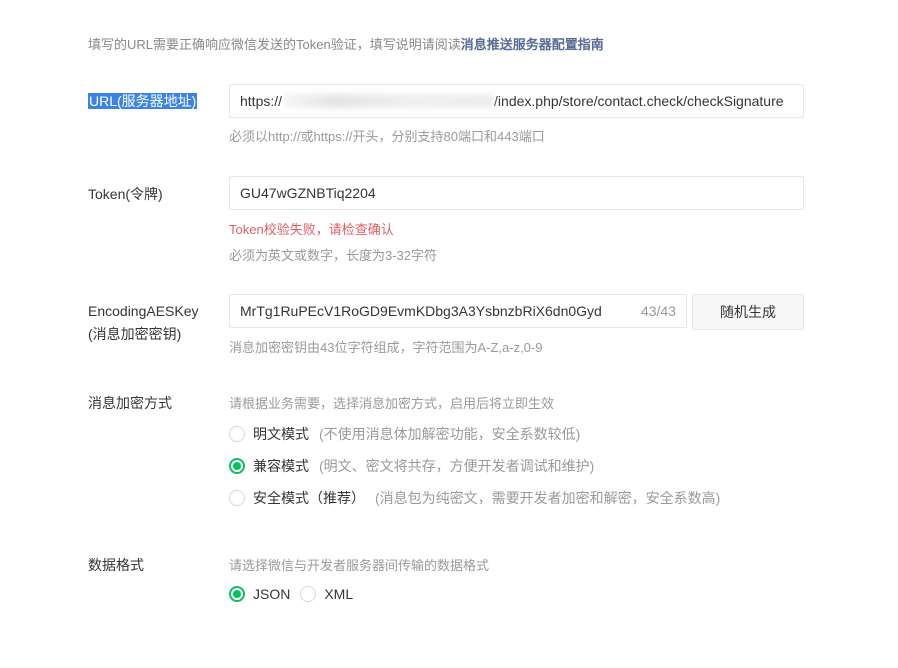 Image resolution: width=898 pixels, height=668 pixels. Describe the element at coordinates (281, 466) in the screenshot. I see `radio-compatible-label: 兼容模式` at that location.